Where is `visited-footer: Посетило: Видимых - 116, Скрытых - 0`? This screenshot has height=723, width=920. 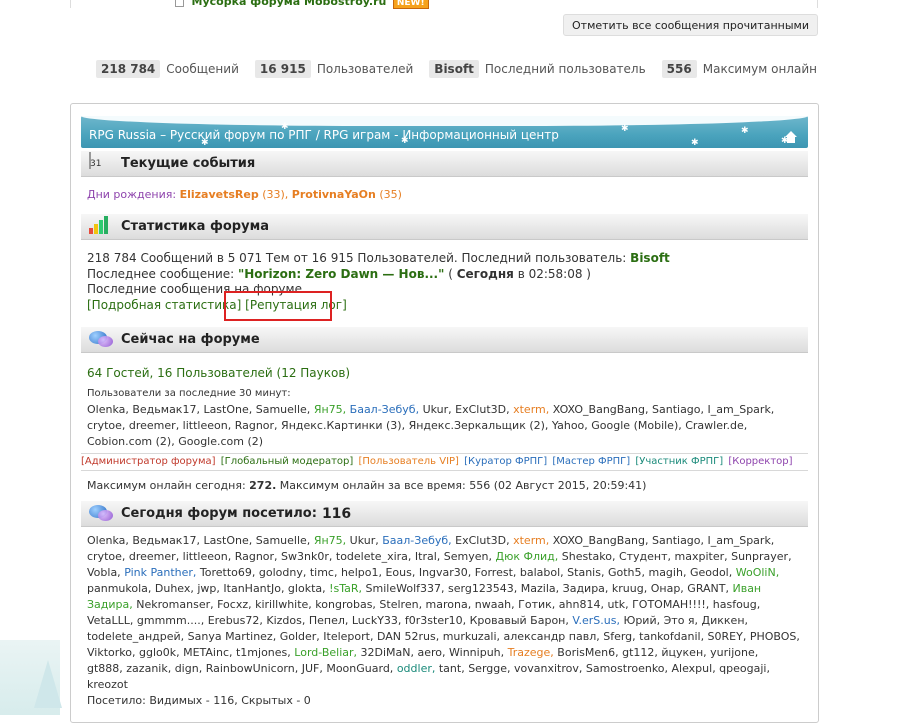 visited-footer: Посетило: Видимых - 116, Скрытых - 0 is located at coordinates (199, 700).